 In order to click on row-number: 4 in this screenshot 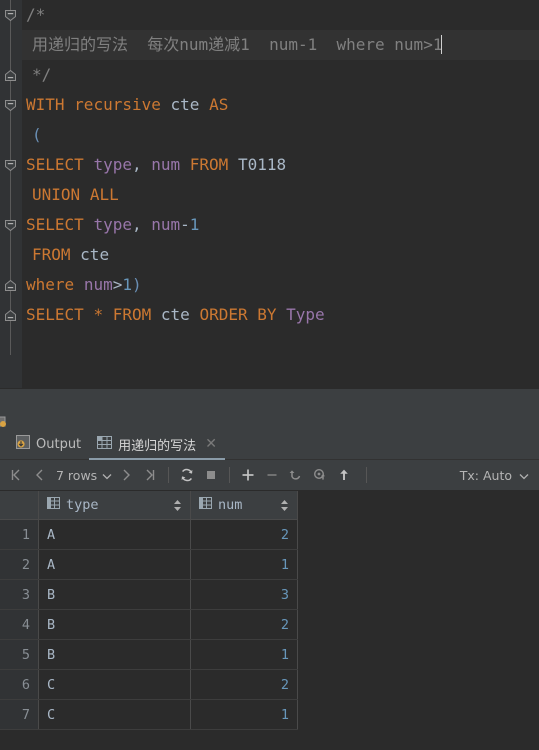, I will do `click(19, 624)`.